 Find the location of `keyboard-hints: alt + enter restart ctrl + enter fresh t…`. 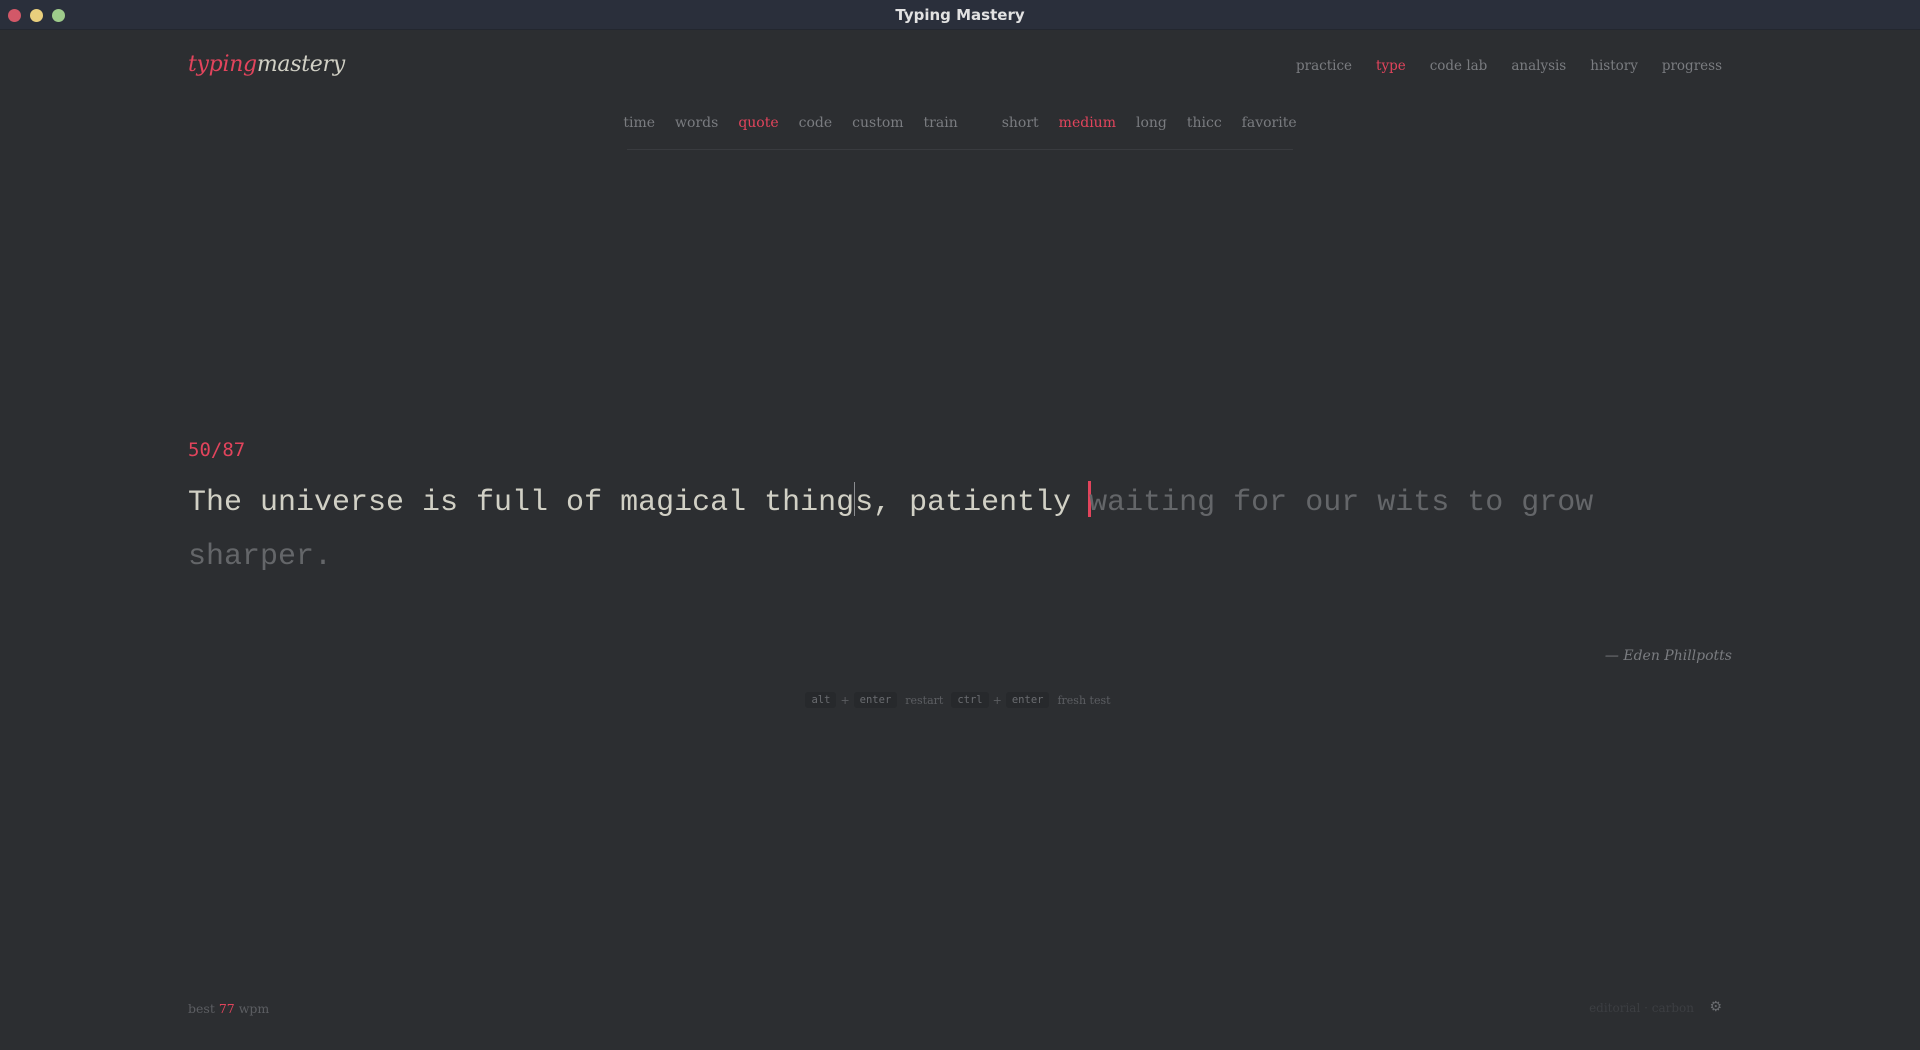

keyboard-hints: alt + enter restart ctrl + enter fresh t… is located at coordinates (960, 700).